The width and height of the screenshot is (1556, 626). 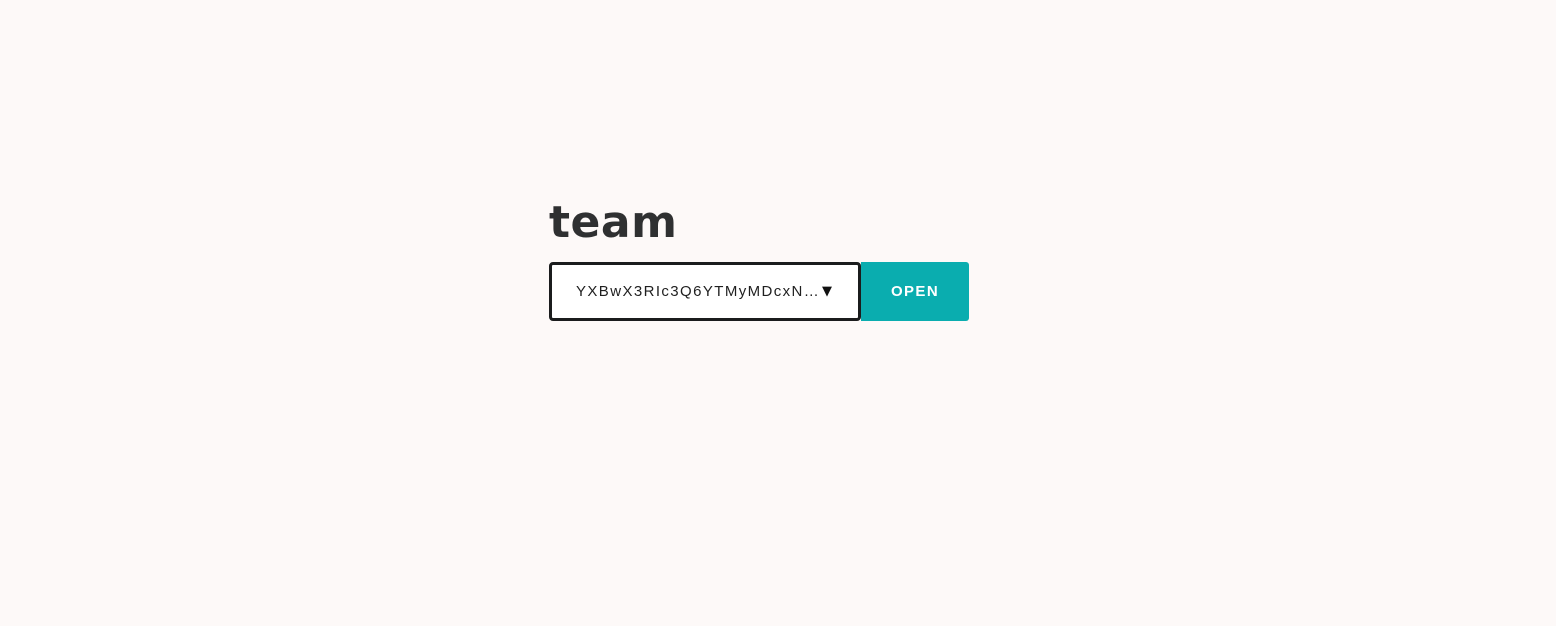 I want to click on open-button: OPEN, so click(x=915, y=291).